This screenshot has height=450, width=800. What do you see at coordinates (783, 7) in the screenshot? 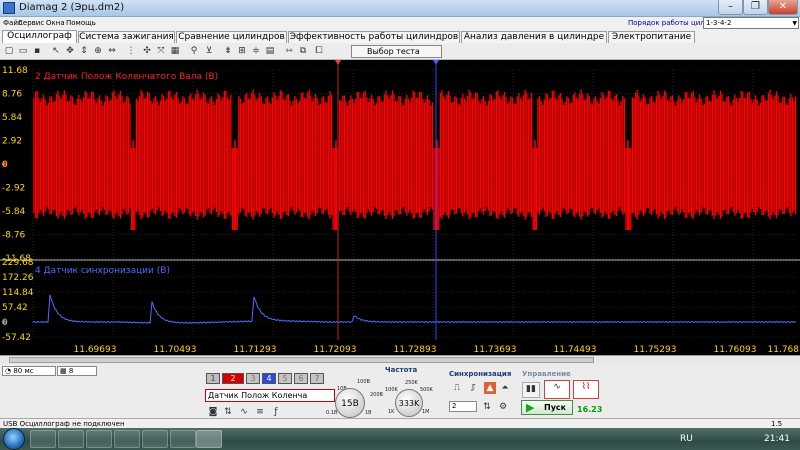
I see `close-button: ✕` at bounding box center [783, 7].